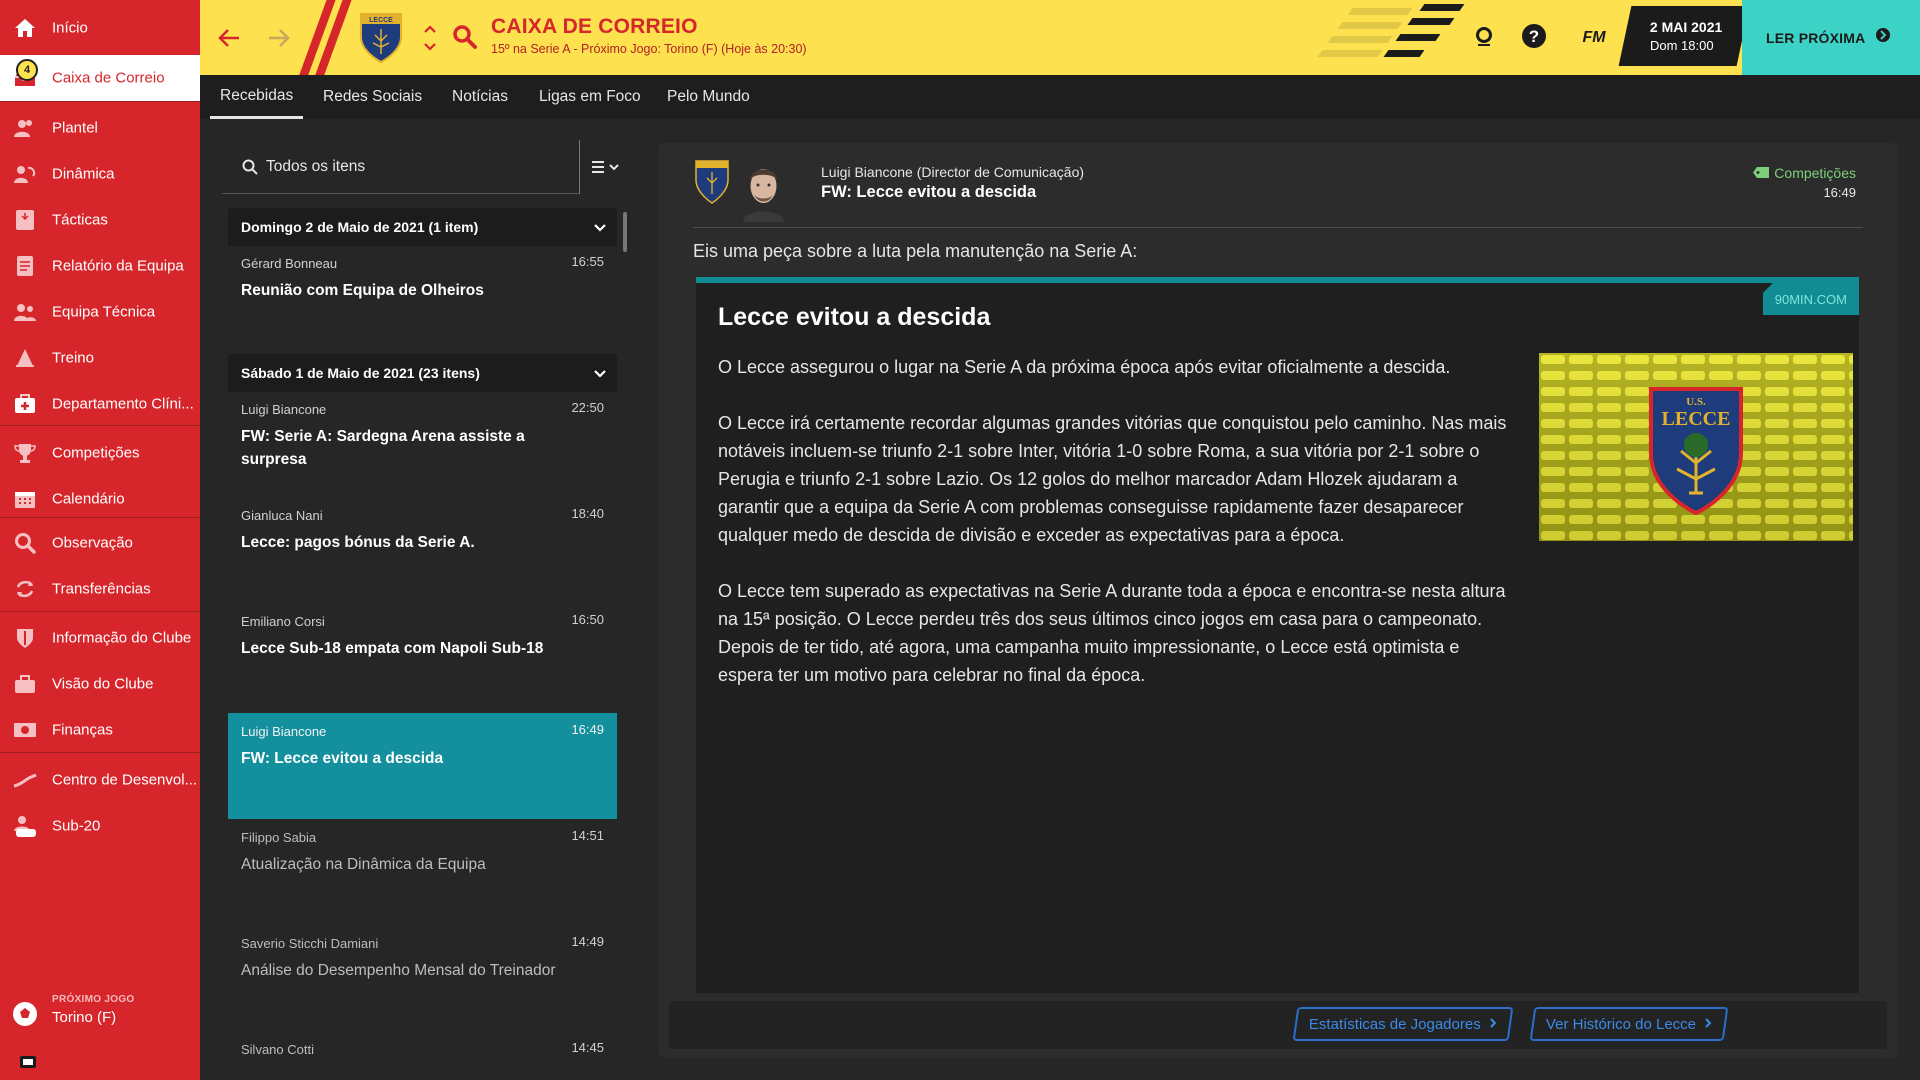  Describe the element at coordinates (118, 266) in the screenshot. I see `sidebar-item-label: Relatório da Equipa` at that location.